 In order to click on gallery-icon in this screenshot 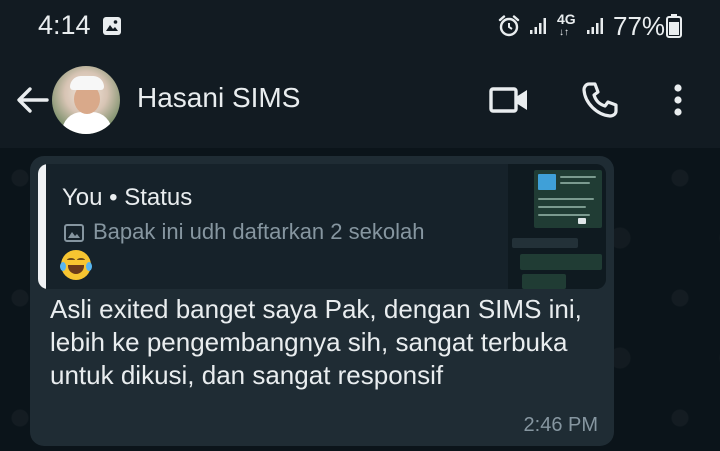, I will do `click(112, 26)`.